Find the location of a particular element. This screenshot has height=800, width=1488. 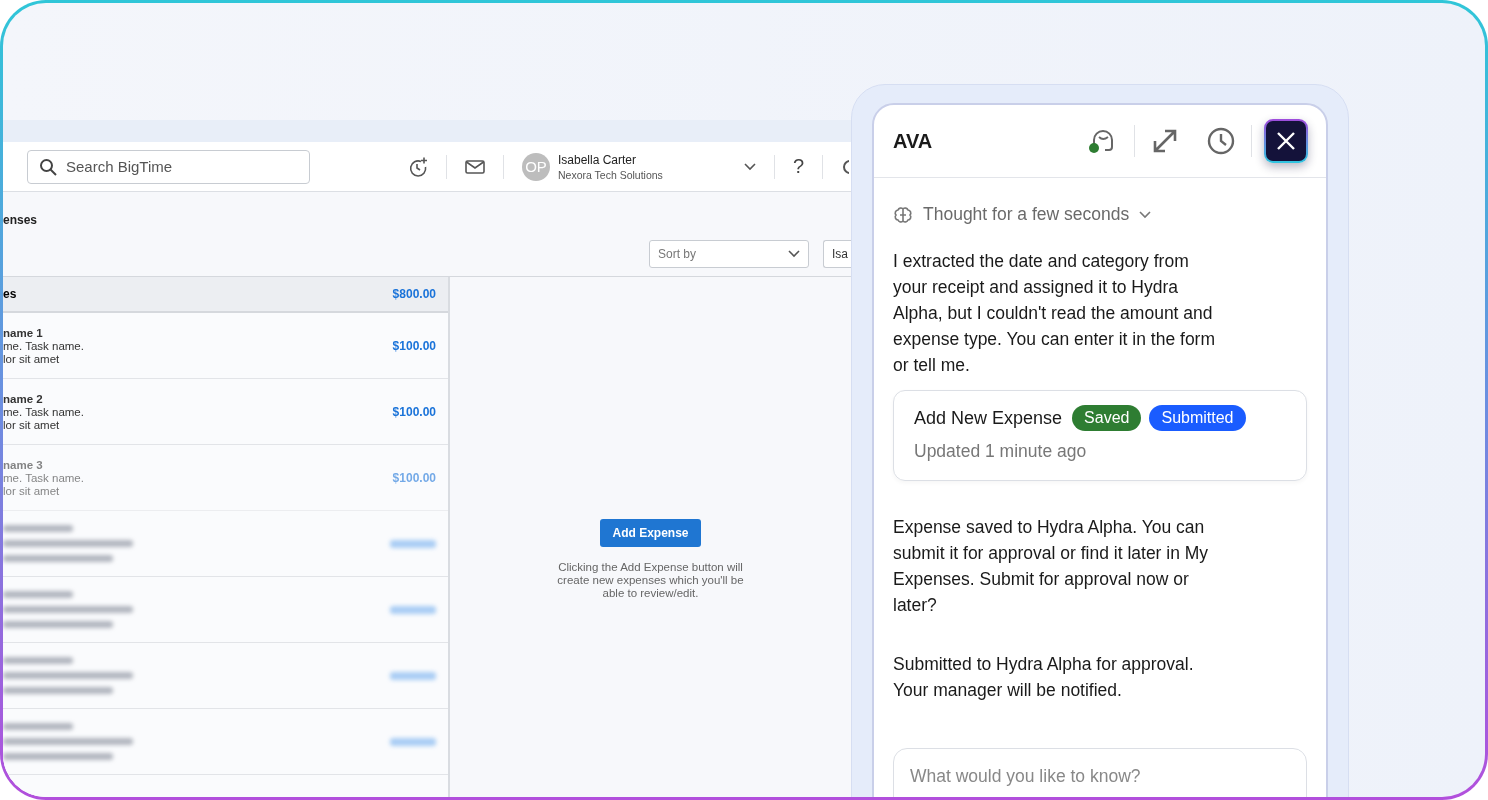

close-button is located at coordinates (1286, 141).